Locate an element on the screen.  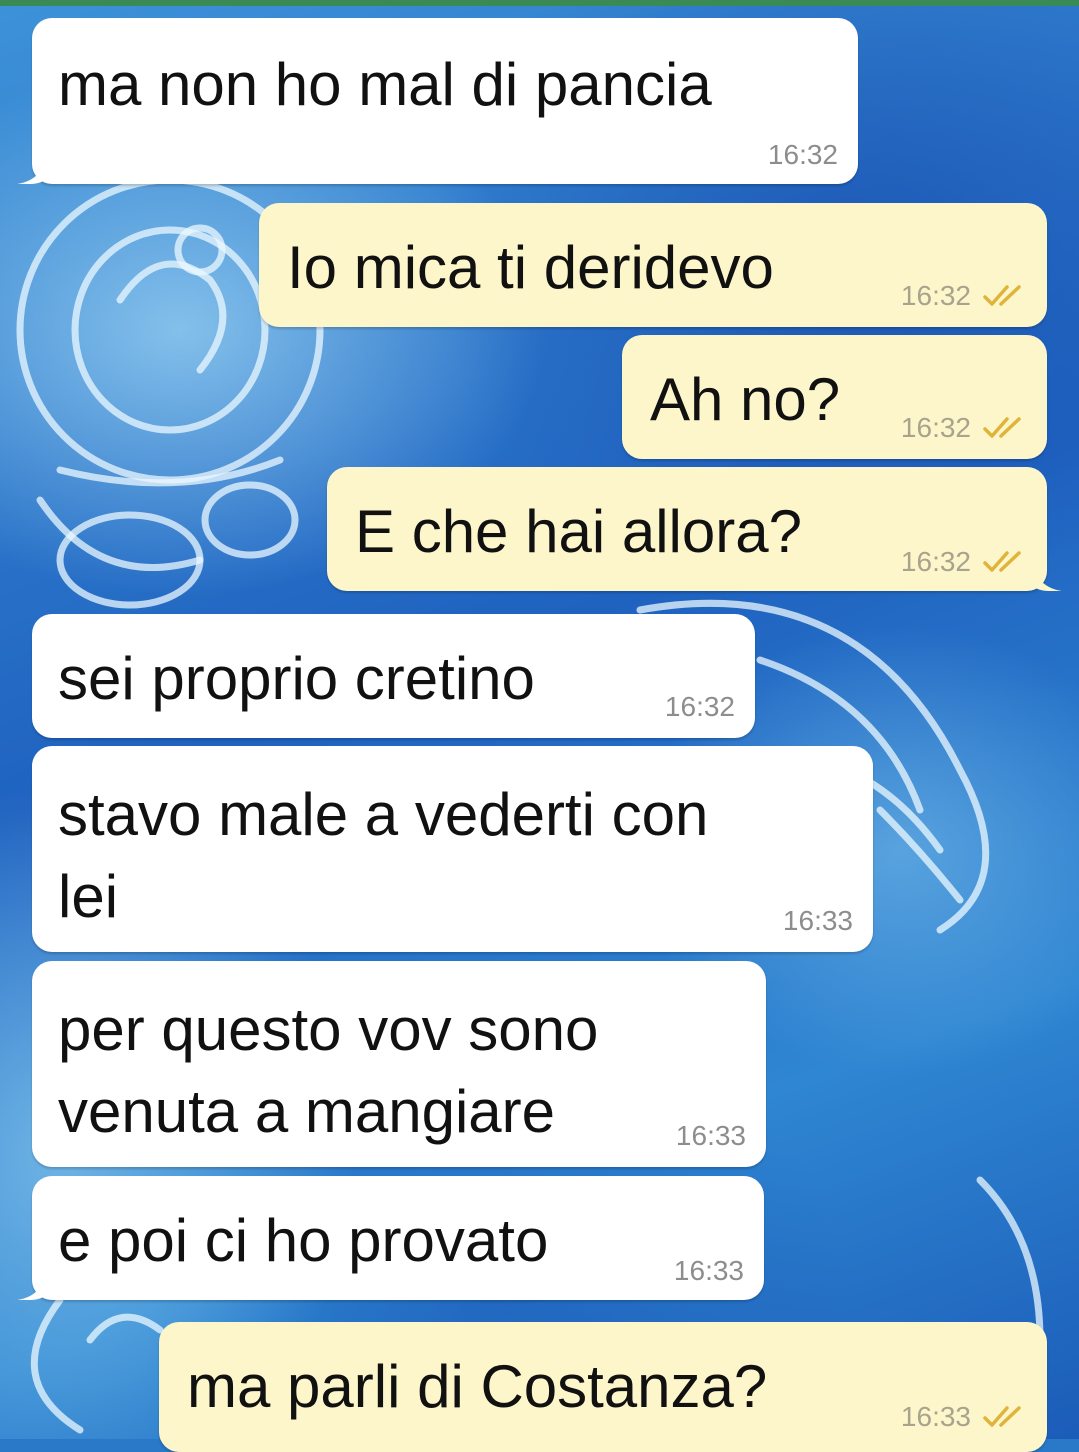
message-text: Ah no? is located at coordinates (745, 399).